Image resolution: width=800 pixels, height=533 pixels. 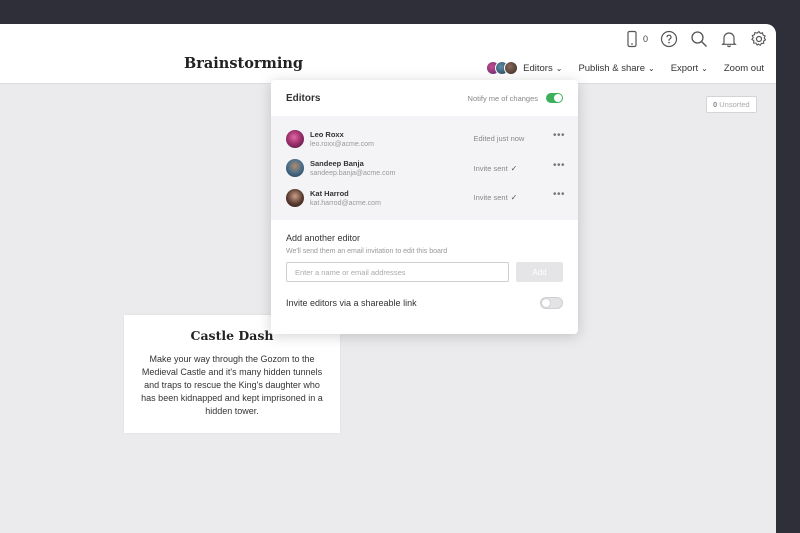 What do you see at coordinates (391, 198) in the screenshot?
I see `editor-info: Kat Harrod kat.harrod@acme.com` at bounding box center [391, 198].